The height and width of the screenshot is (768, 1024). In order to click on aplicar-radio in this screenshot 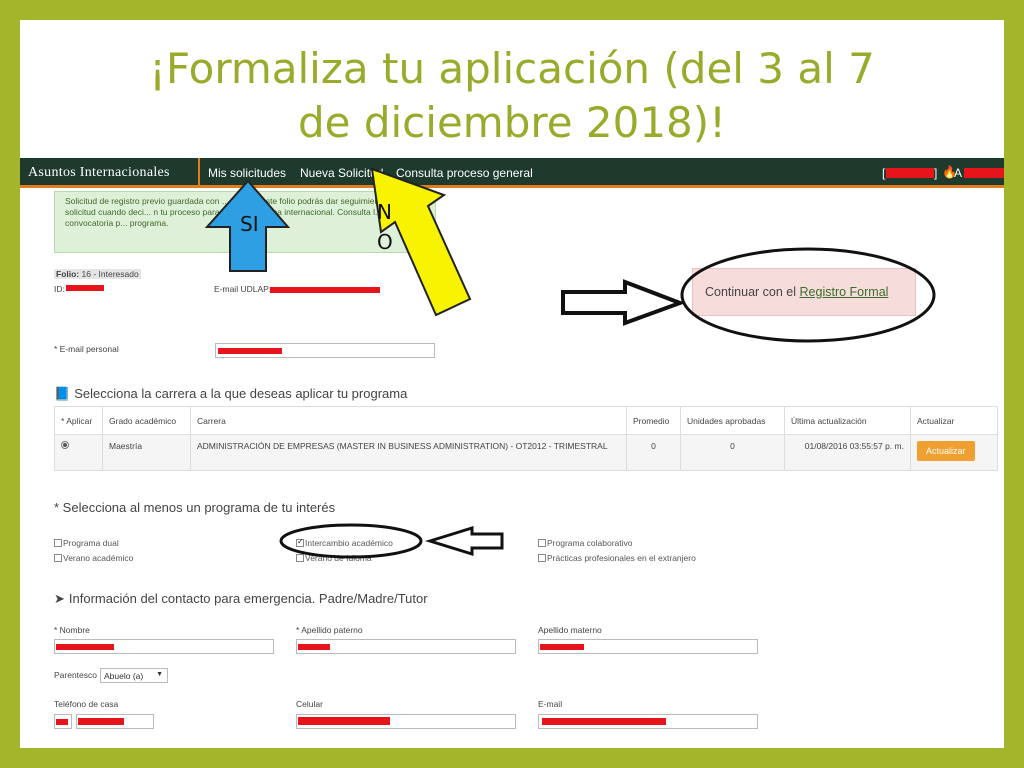, I will do `click(65, 445)`.